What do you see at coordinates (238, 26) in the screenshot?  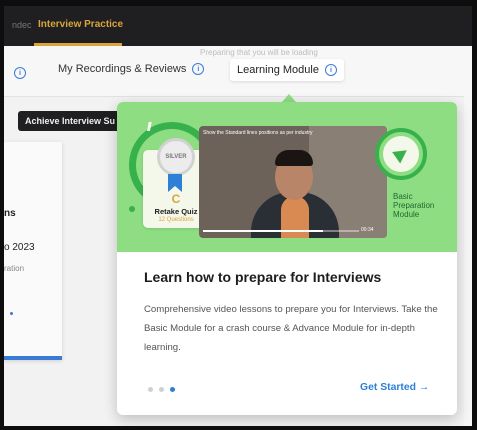 I see `top-navbar: ndec Interview Practice` at bounding box center [238, 26].